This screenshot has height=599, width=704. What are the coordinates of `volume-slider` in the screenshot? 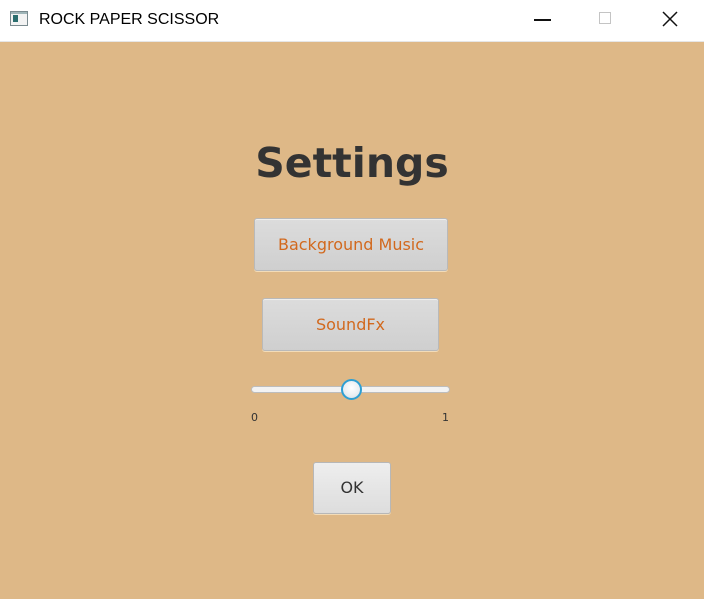 It's located at (350, 390).